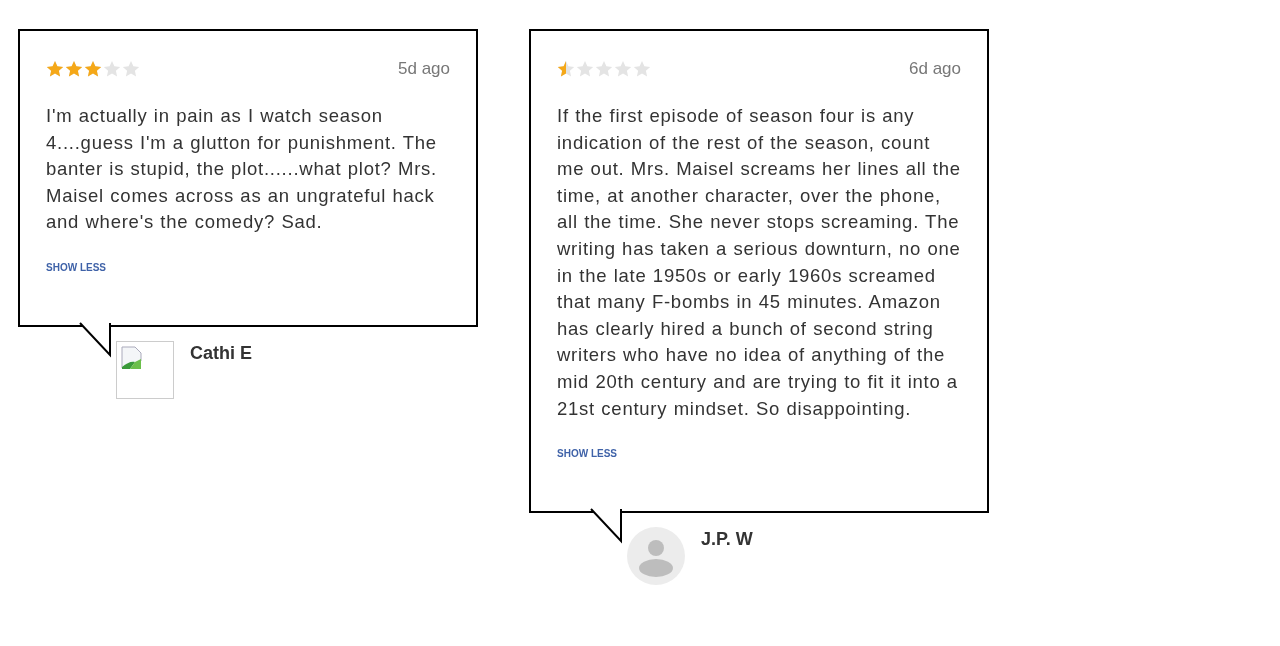  Describe the element at coordinates (935, 69) in the screenshot. I see `review-time: 6d ago` at that location.